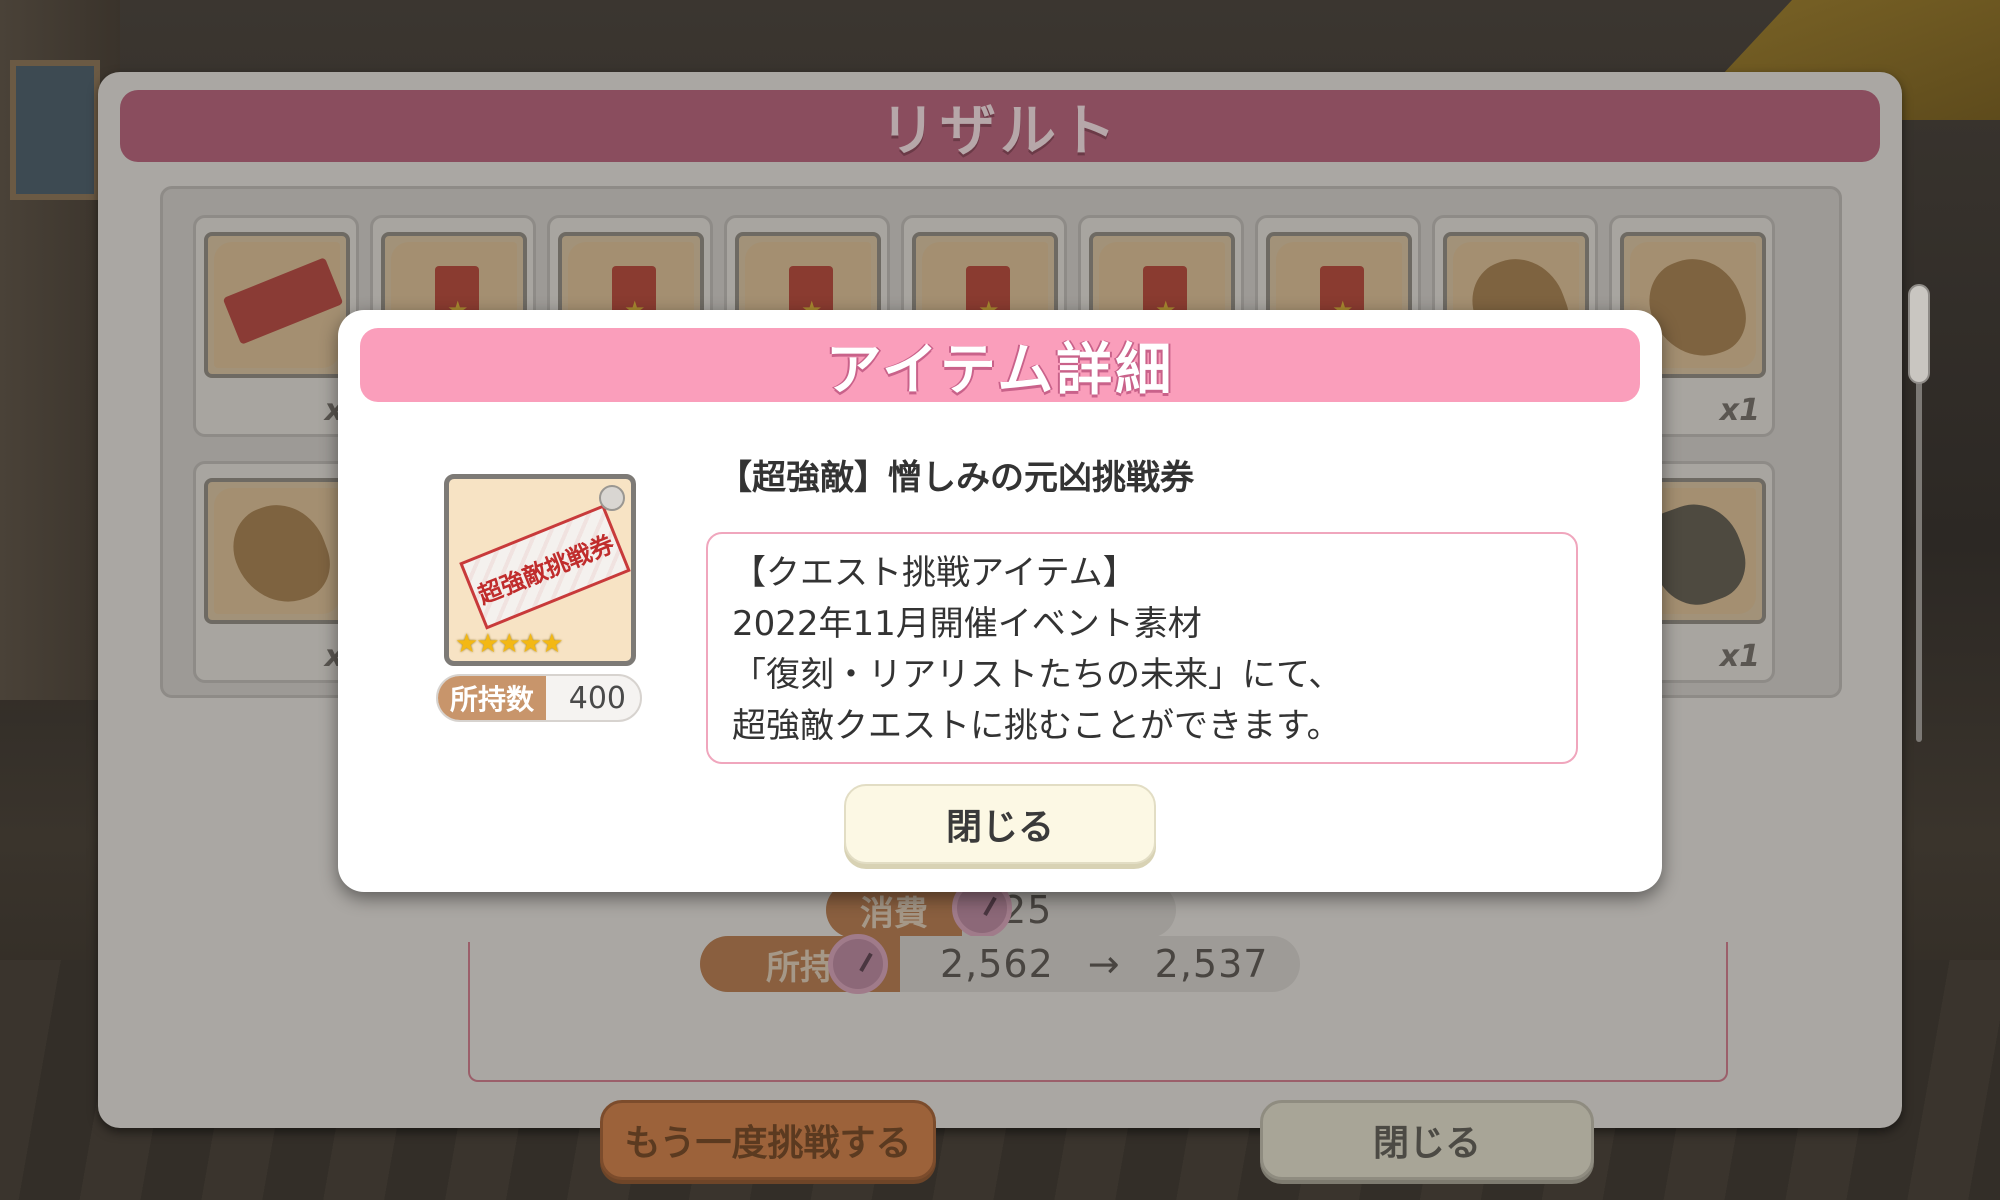  Describe the element at coordinates (612, 498) in the screenshot. I see `quality-badge-icon` at that location.